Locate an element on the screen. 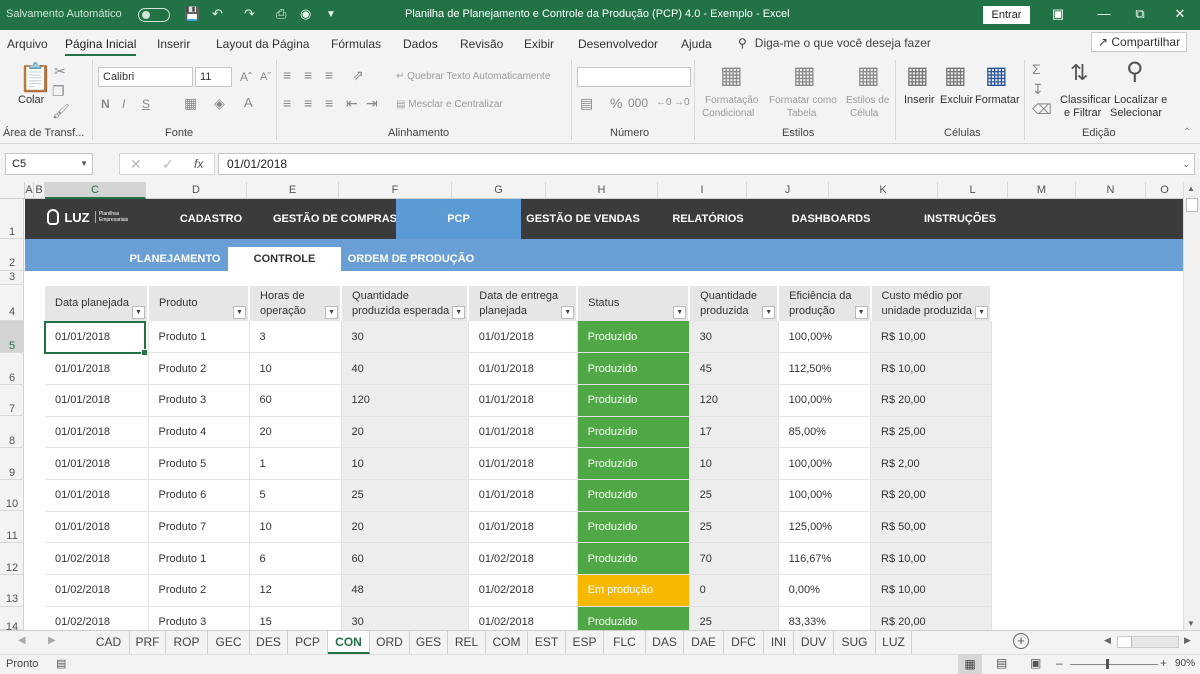 The width and height of the screenshot is (1200, 674). font-size-select: 11 is located at coordinates (213, 77).